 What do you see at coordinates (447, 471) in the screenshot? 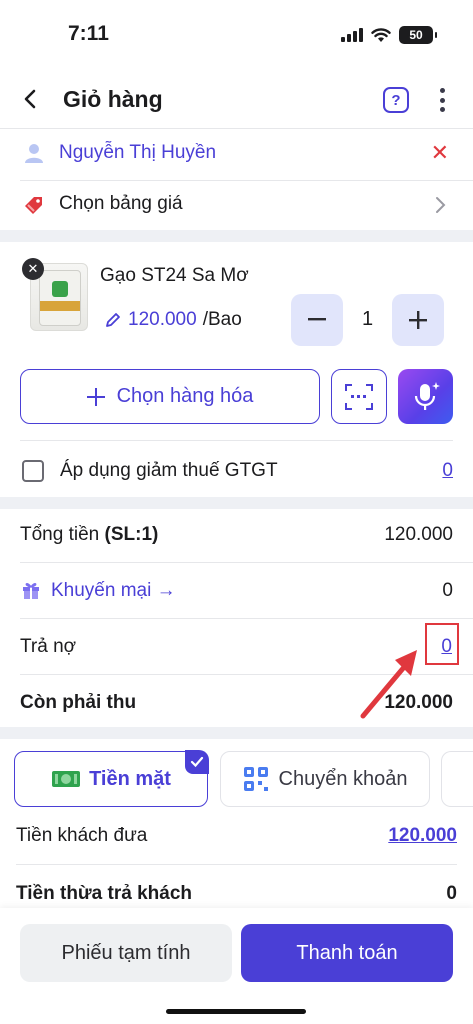
I see `vat-discount-value: 0` at bounding box center [447, 471].